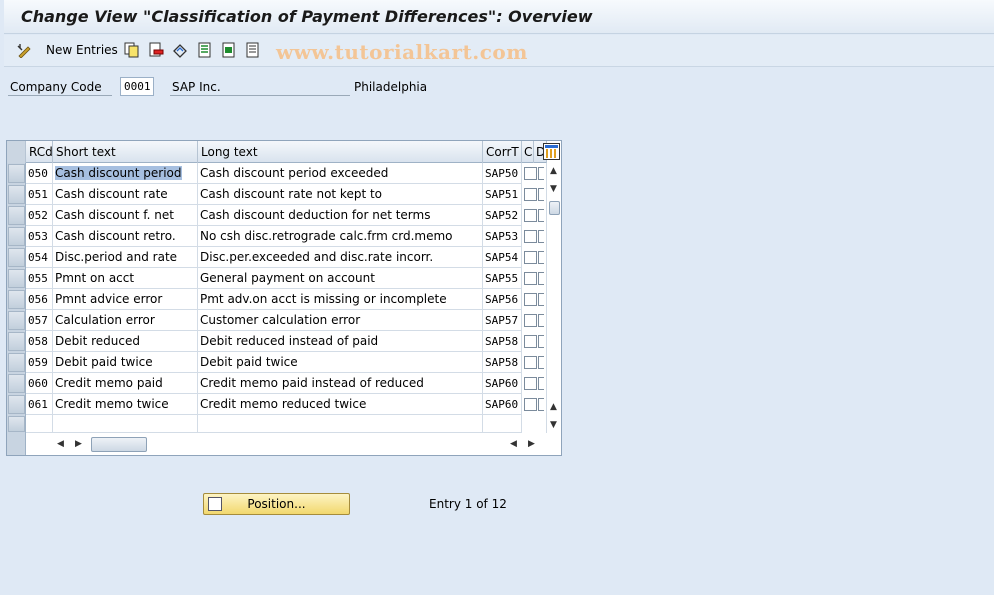 This screenshot has height=595, width=994. Describe the element at coordinates (502, 152) in the screenshot. I see `column-header-corrt: CorrT` at that location.